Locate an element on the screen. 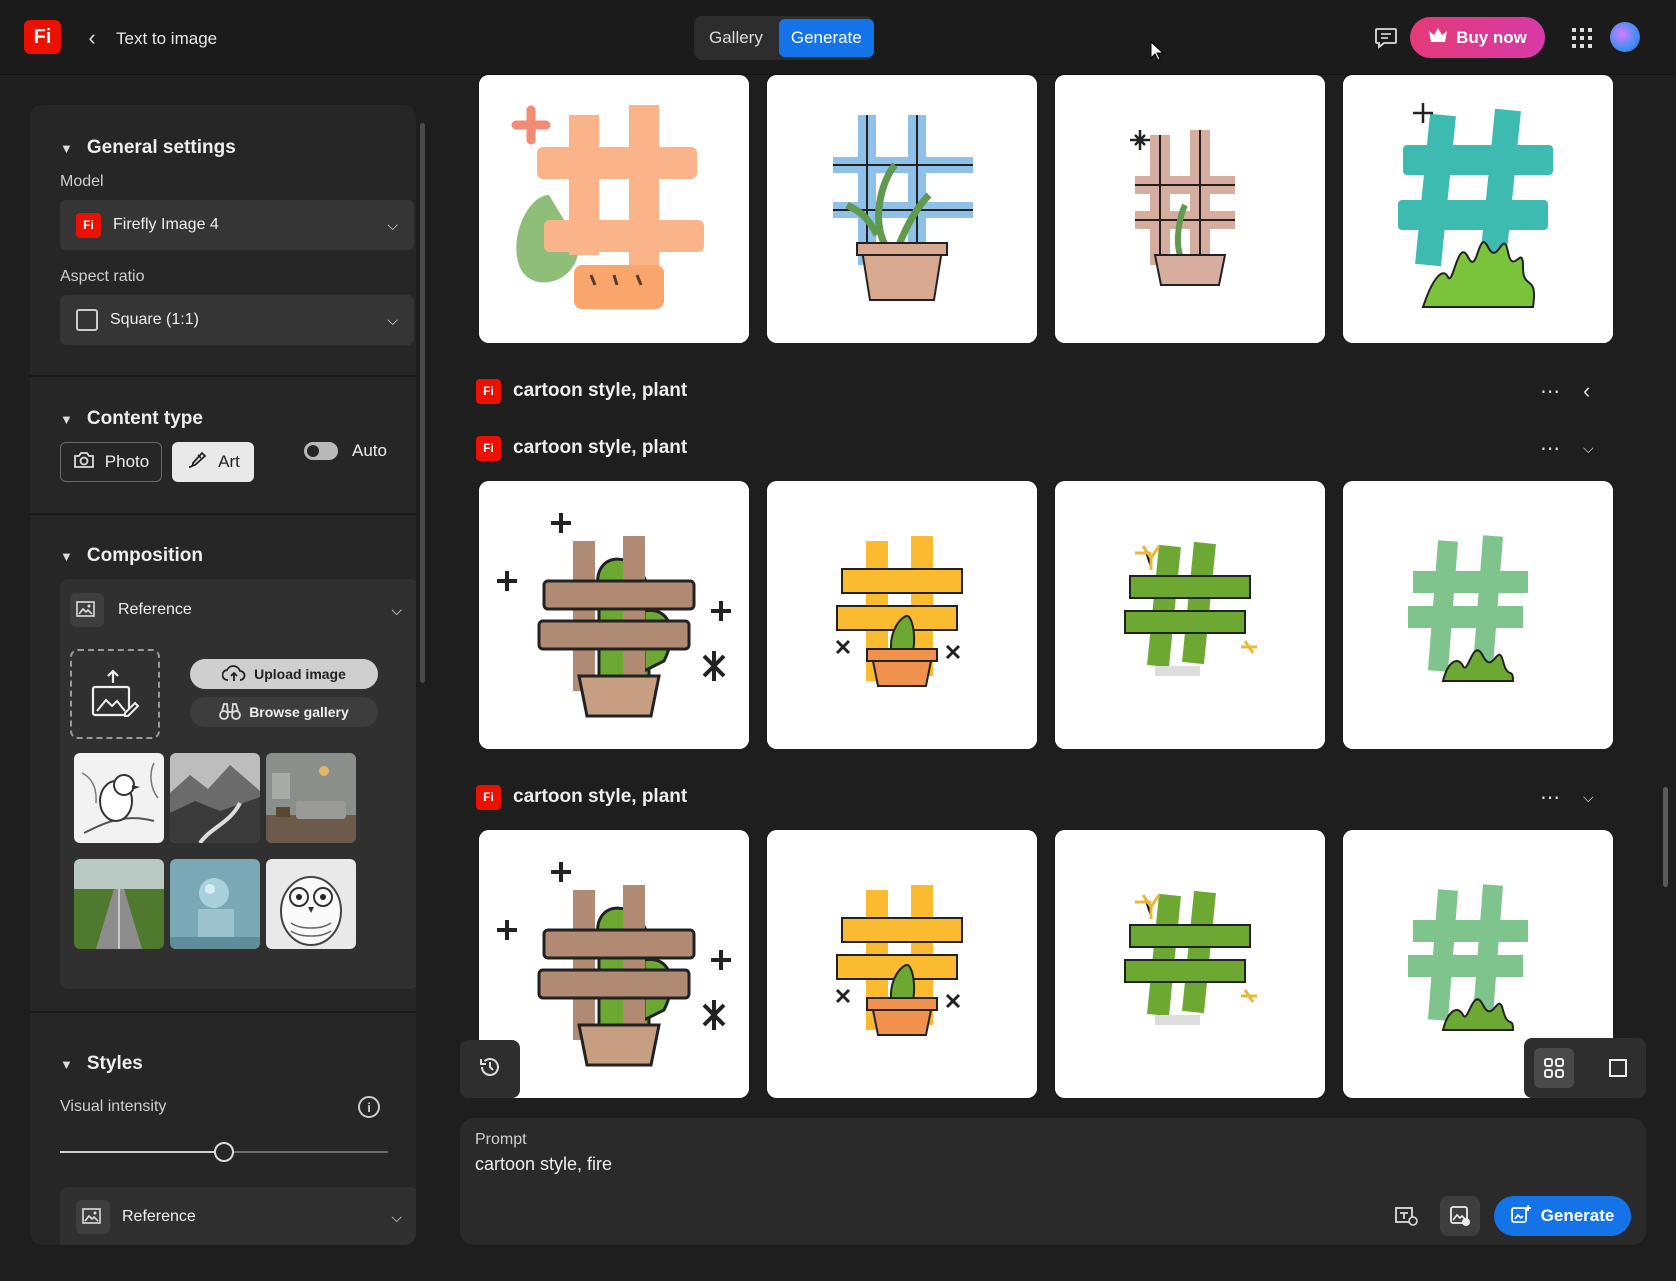 The width and height of the screenshot is (1676, 1281). browse-gallery-button: Browse gallery is located at coordinates (284, 712).